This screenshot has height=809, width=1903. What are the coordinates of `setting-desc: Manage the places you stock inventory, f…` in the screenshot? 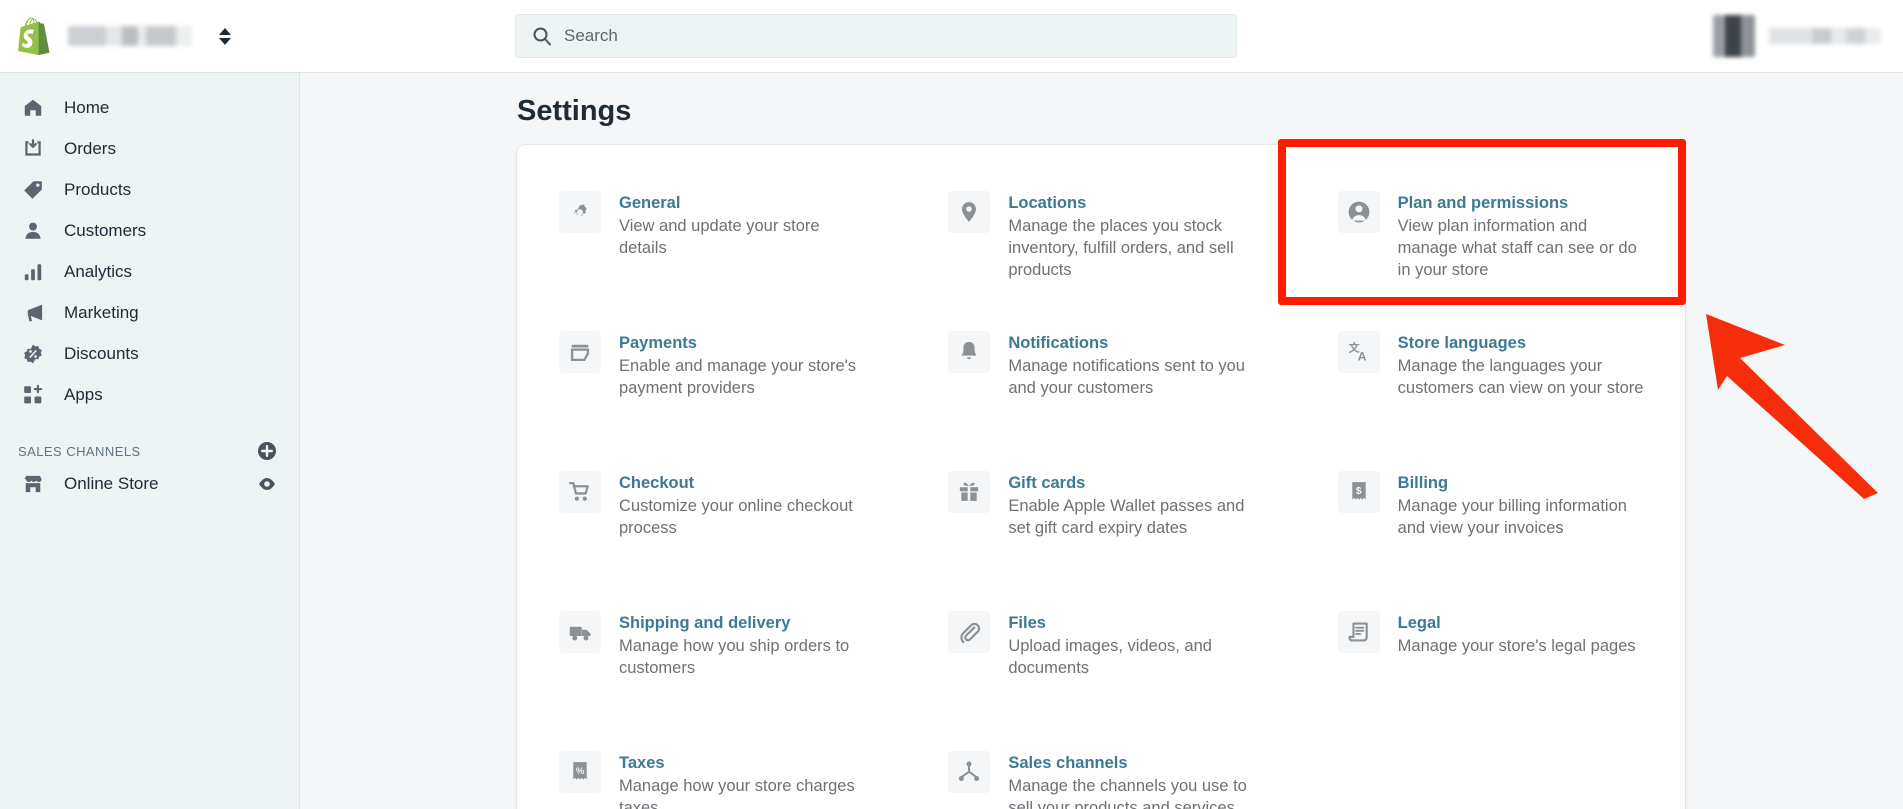 It's located at (1121, 248).